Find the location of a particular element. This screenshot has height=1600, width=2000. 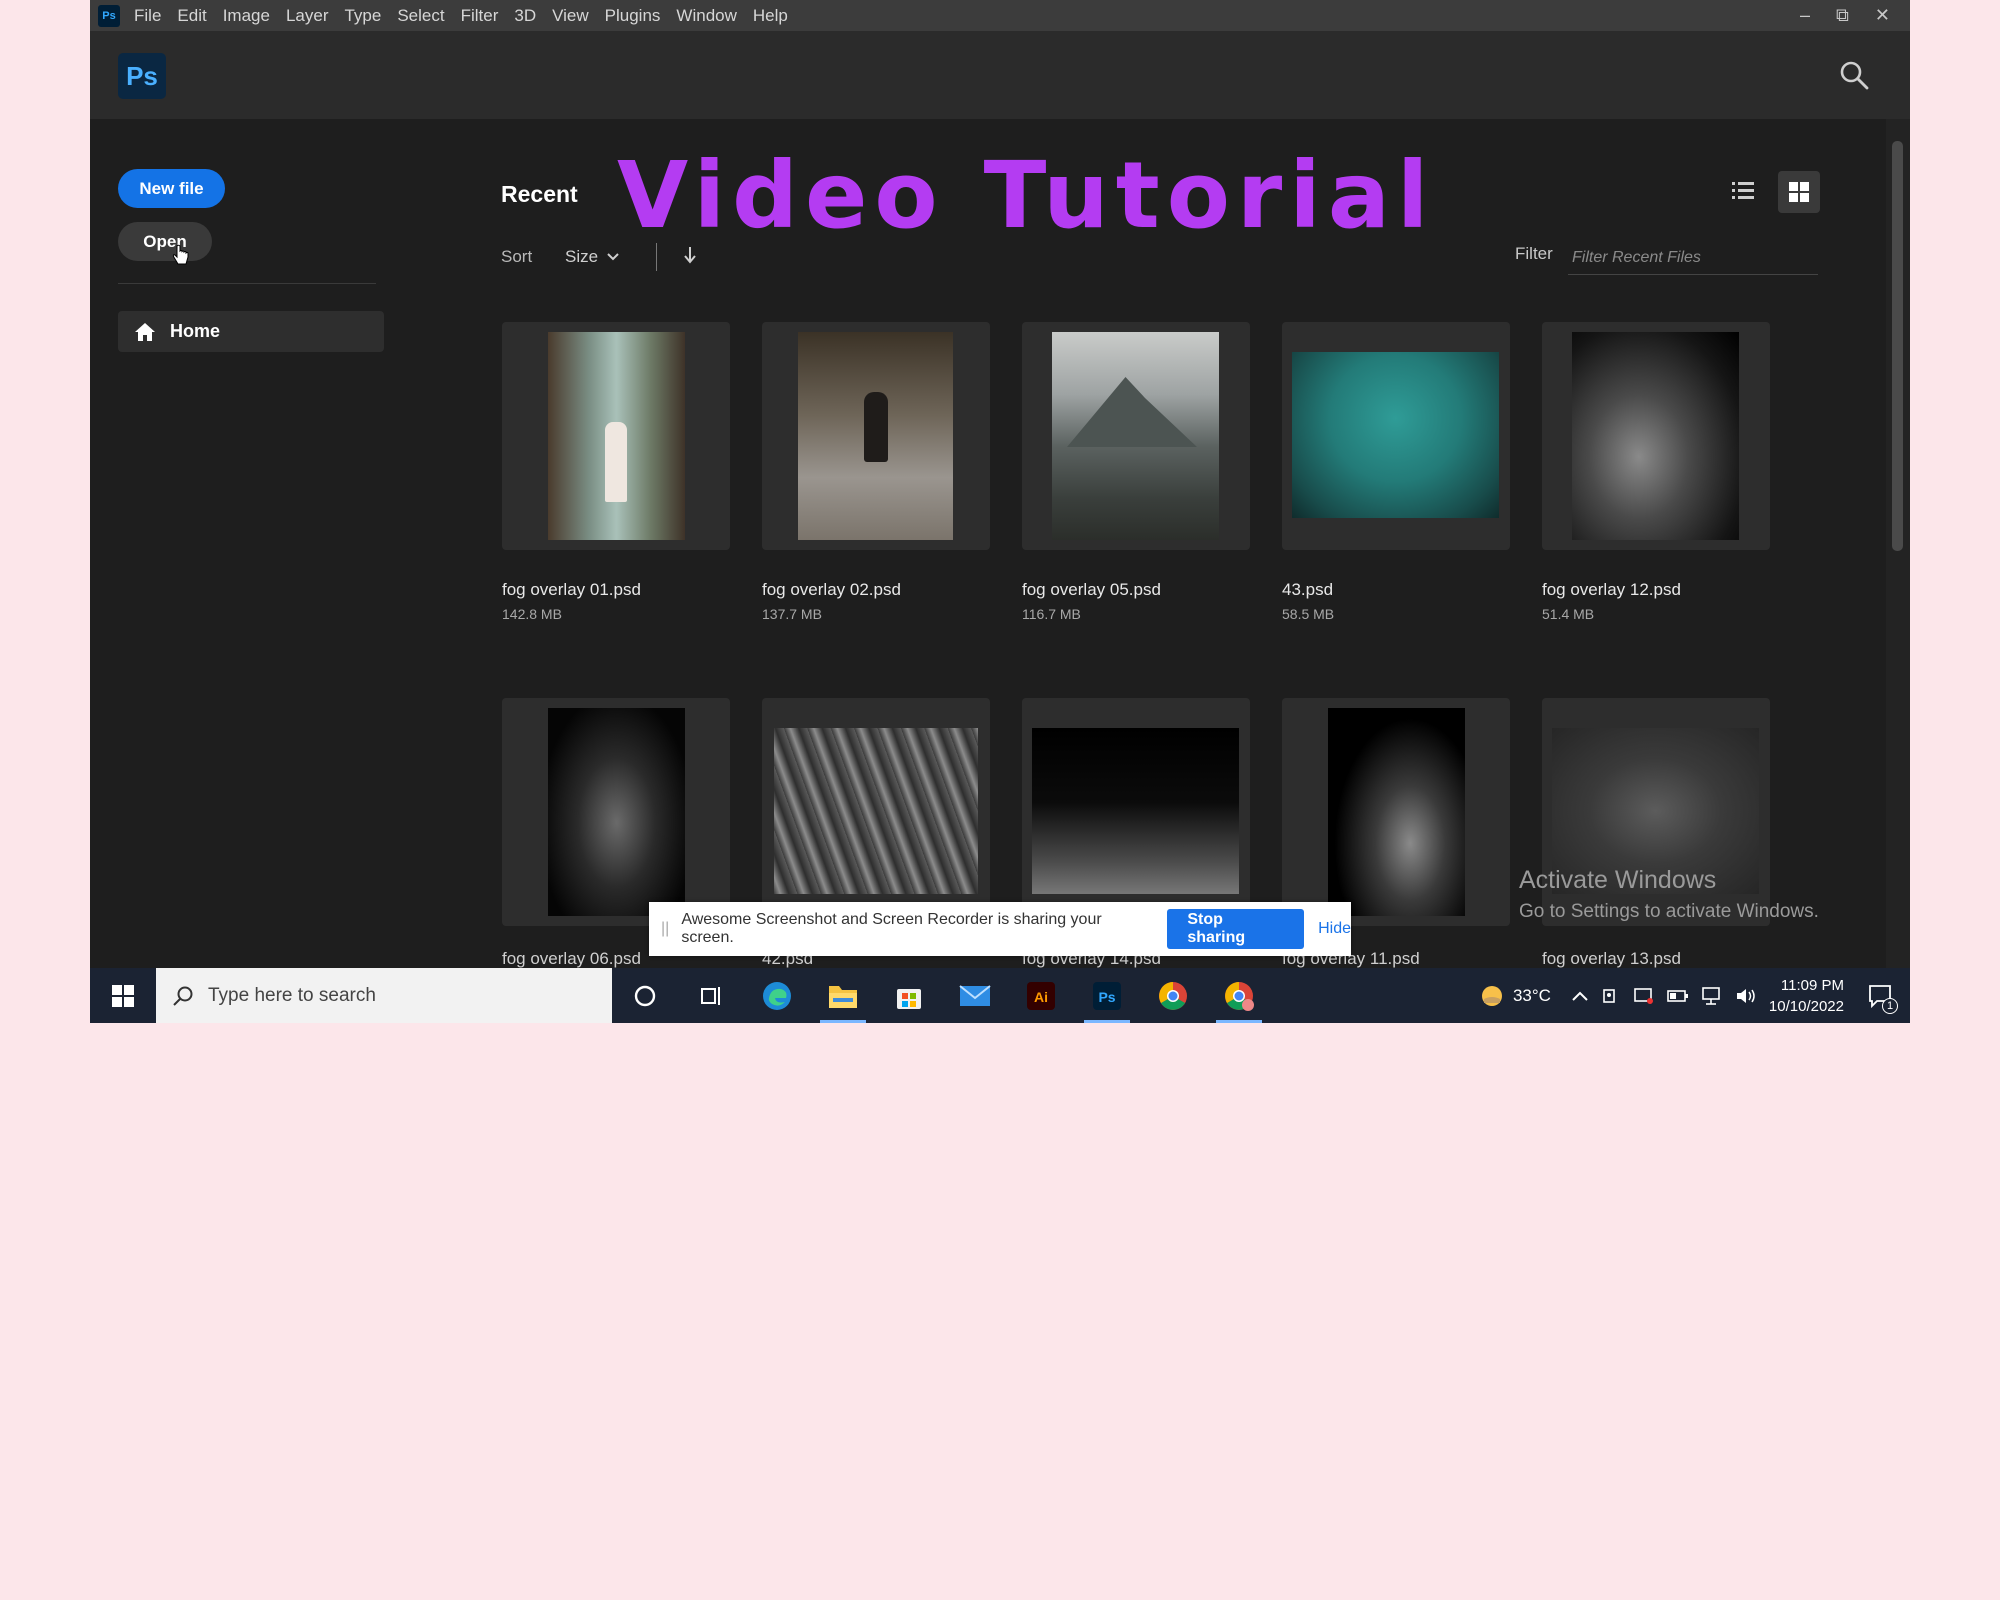

menu-filter: Filter is located at coordinates (480, 16).